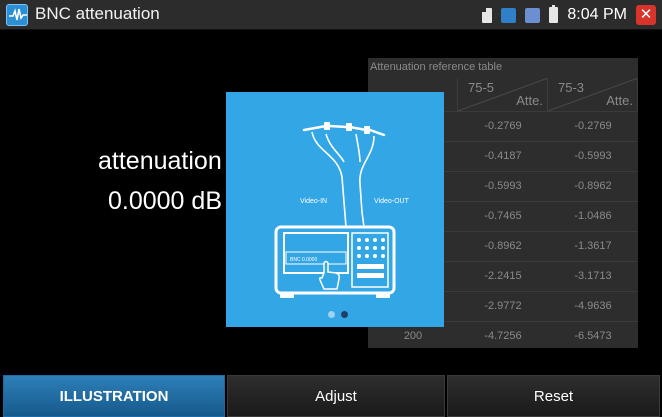 The width and height of the screenshot is (662, 417). What do you see at coordinates (336, 396) in the screenshot?
I see `adjust-button: Adjust` at bounding box center [336, 396].